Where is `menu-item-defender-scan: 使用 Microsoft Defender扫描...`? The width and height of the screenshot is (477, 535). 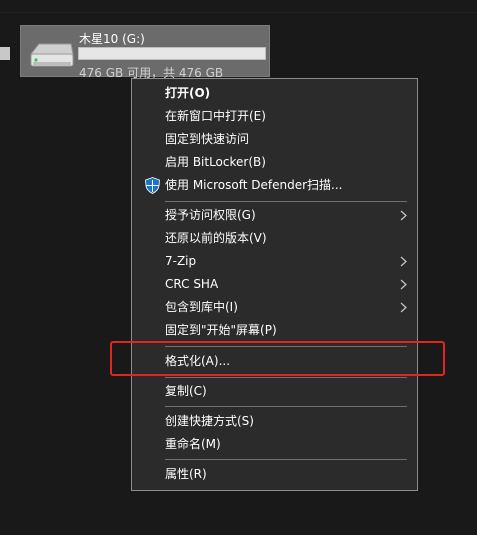
menu-item-defender-scan: 使用 Microsoft Defender扫描... is located at coordinates (274, 185).